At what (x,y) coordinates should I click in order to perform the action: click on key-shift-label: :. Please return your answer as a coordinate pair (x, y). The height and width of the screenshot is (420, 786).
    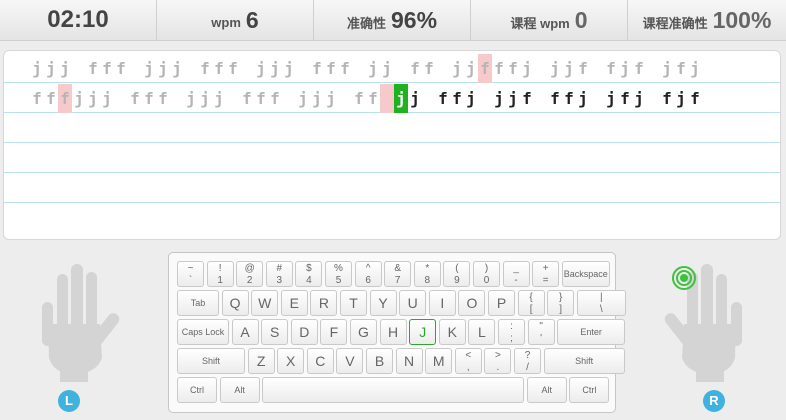
    Looking at the image, I should click on (511, 326).